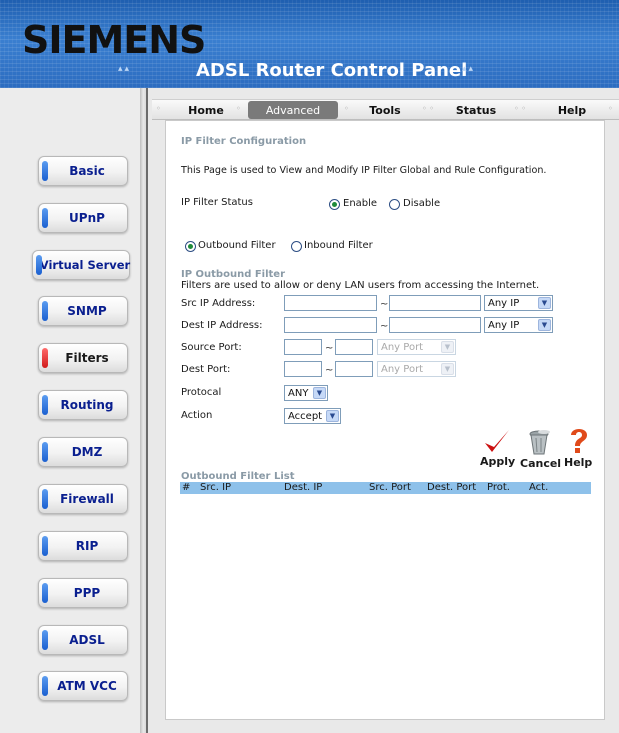  I want to click on select-value: Any IP, so click(504, 303).